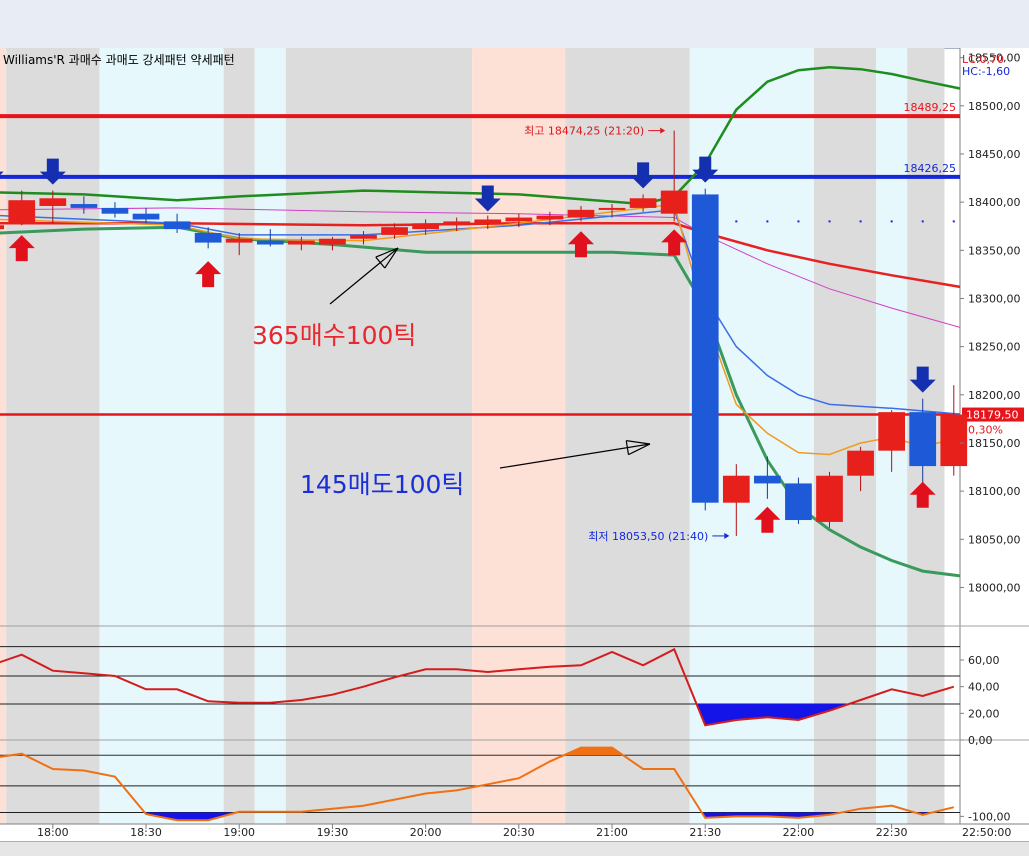 The width and height of the screenshot is (1029, 856). What do you see at coordinates (984, 713) in the screenshot?
I see `oscillator-1-y-tick-label: 20,00` at bounding box center [984, 713].